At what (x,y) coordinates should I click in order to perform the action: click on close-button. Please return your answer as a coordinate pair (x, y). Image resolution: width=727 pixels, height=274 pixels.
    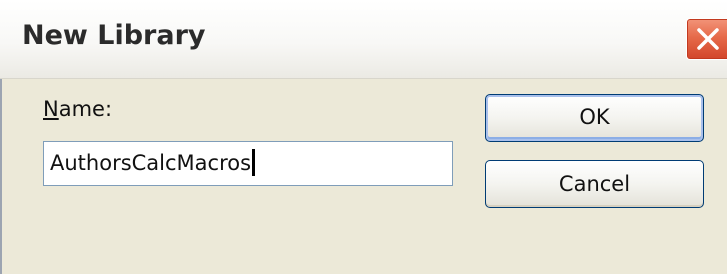
    Looking at the image, I should click on (706, 39).